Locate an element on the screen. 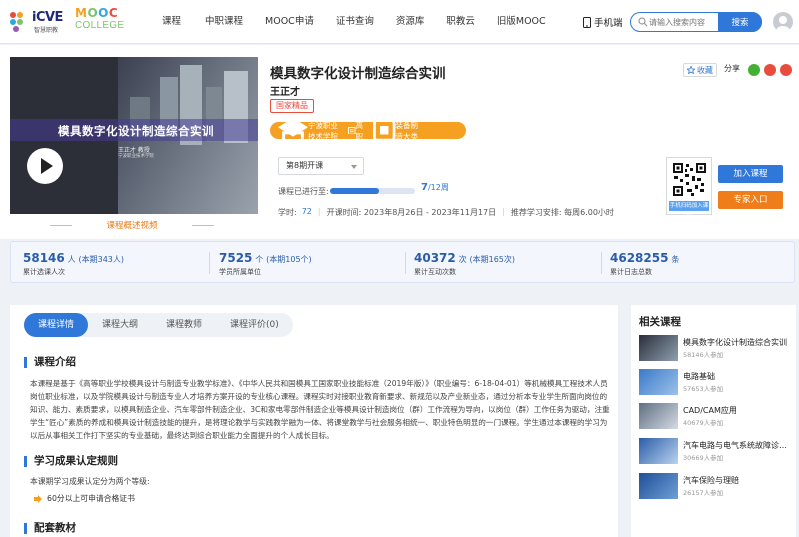  stat-organizations: 7525 个 (本期105个) 学员所属单位 is located at coordinates (265, 264).